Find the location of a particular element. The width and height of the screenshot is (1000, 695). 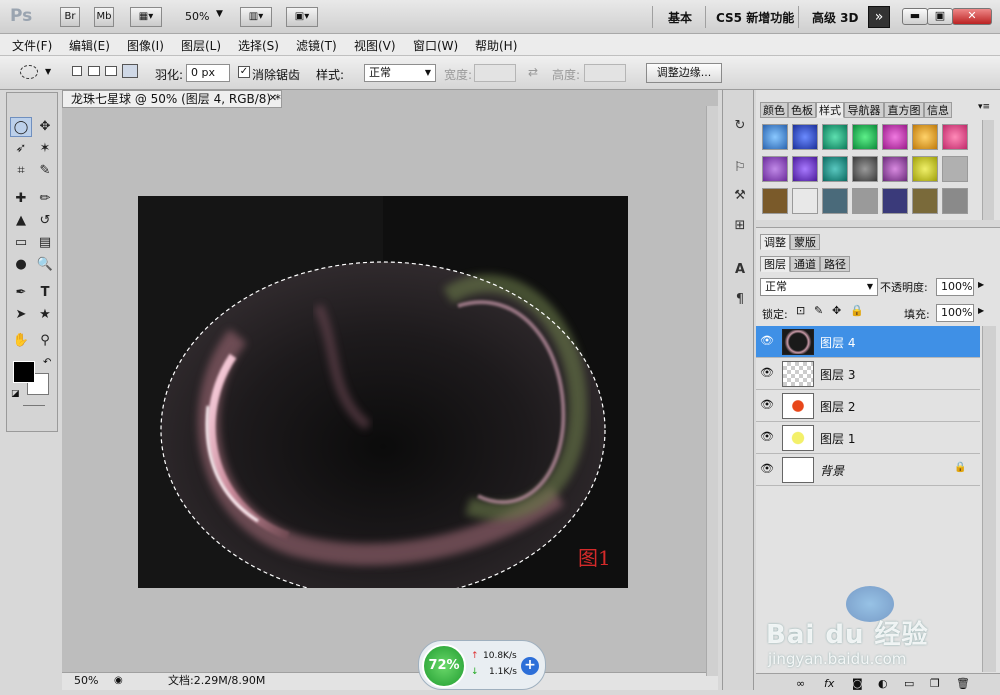

screen-mode-button: ▣▾ is located at coordinates (302, 17).